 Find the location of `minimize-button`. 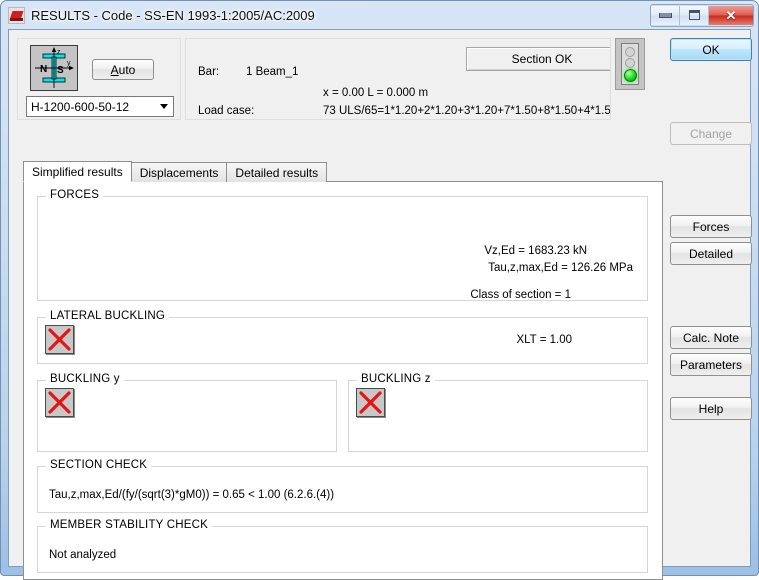

minimize-button is located at coordinates (665, 15).